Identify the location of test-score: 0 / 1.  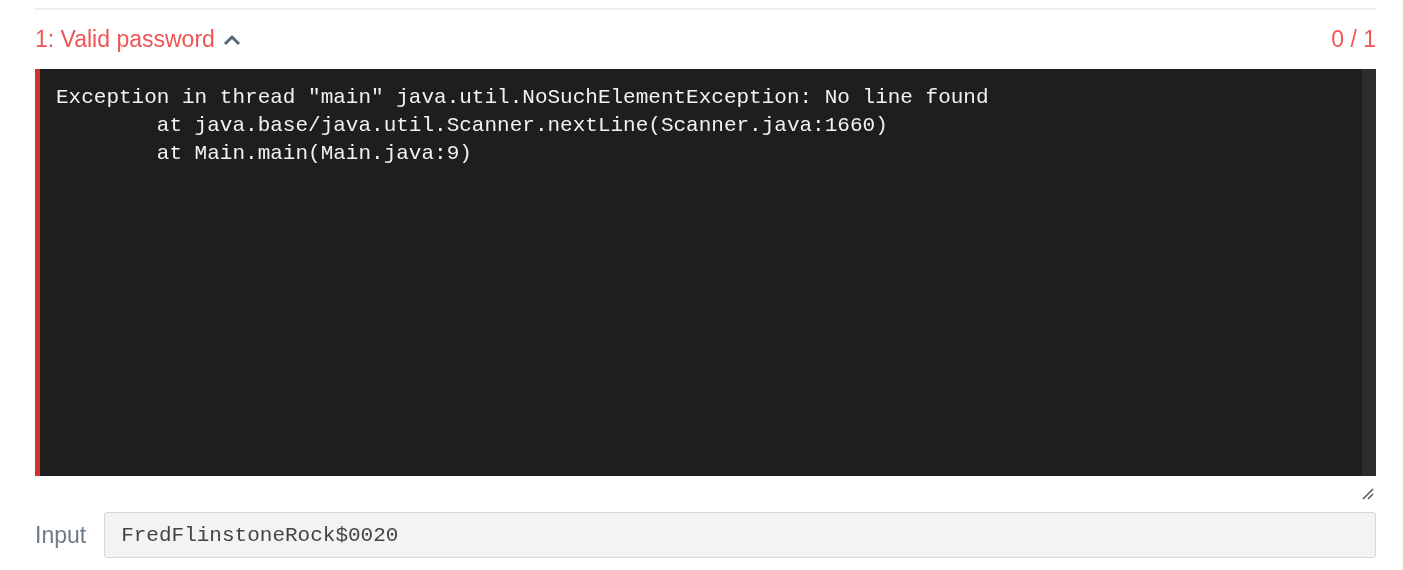
(1353, 39).